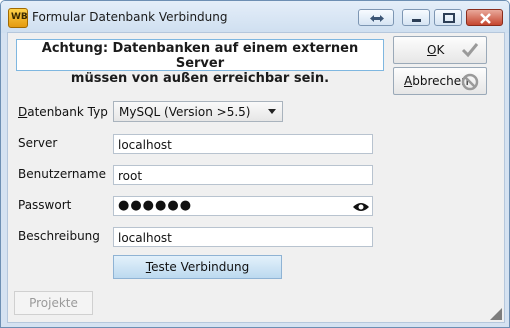 Image resolution: width=510 pixels, height=328 pixels. Describe the element at coordinates (243, 206) in the screenshot. I see `password-input: ●●●●●●` at that location.